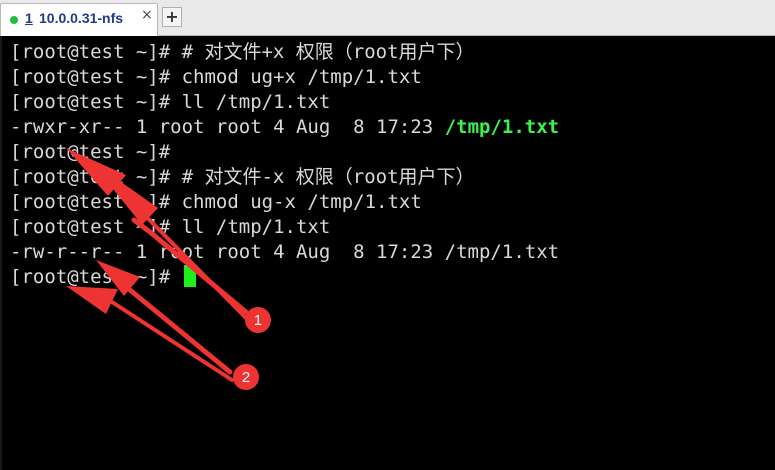 The width and height of the screenshot is (775, 470). I want to click on annotation-overlay: 1 2, so click(168, 269).